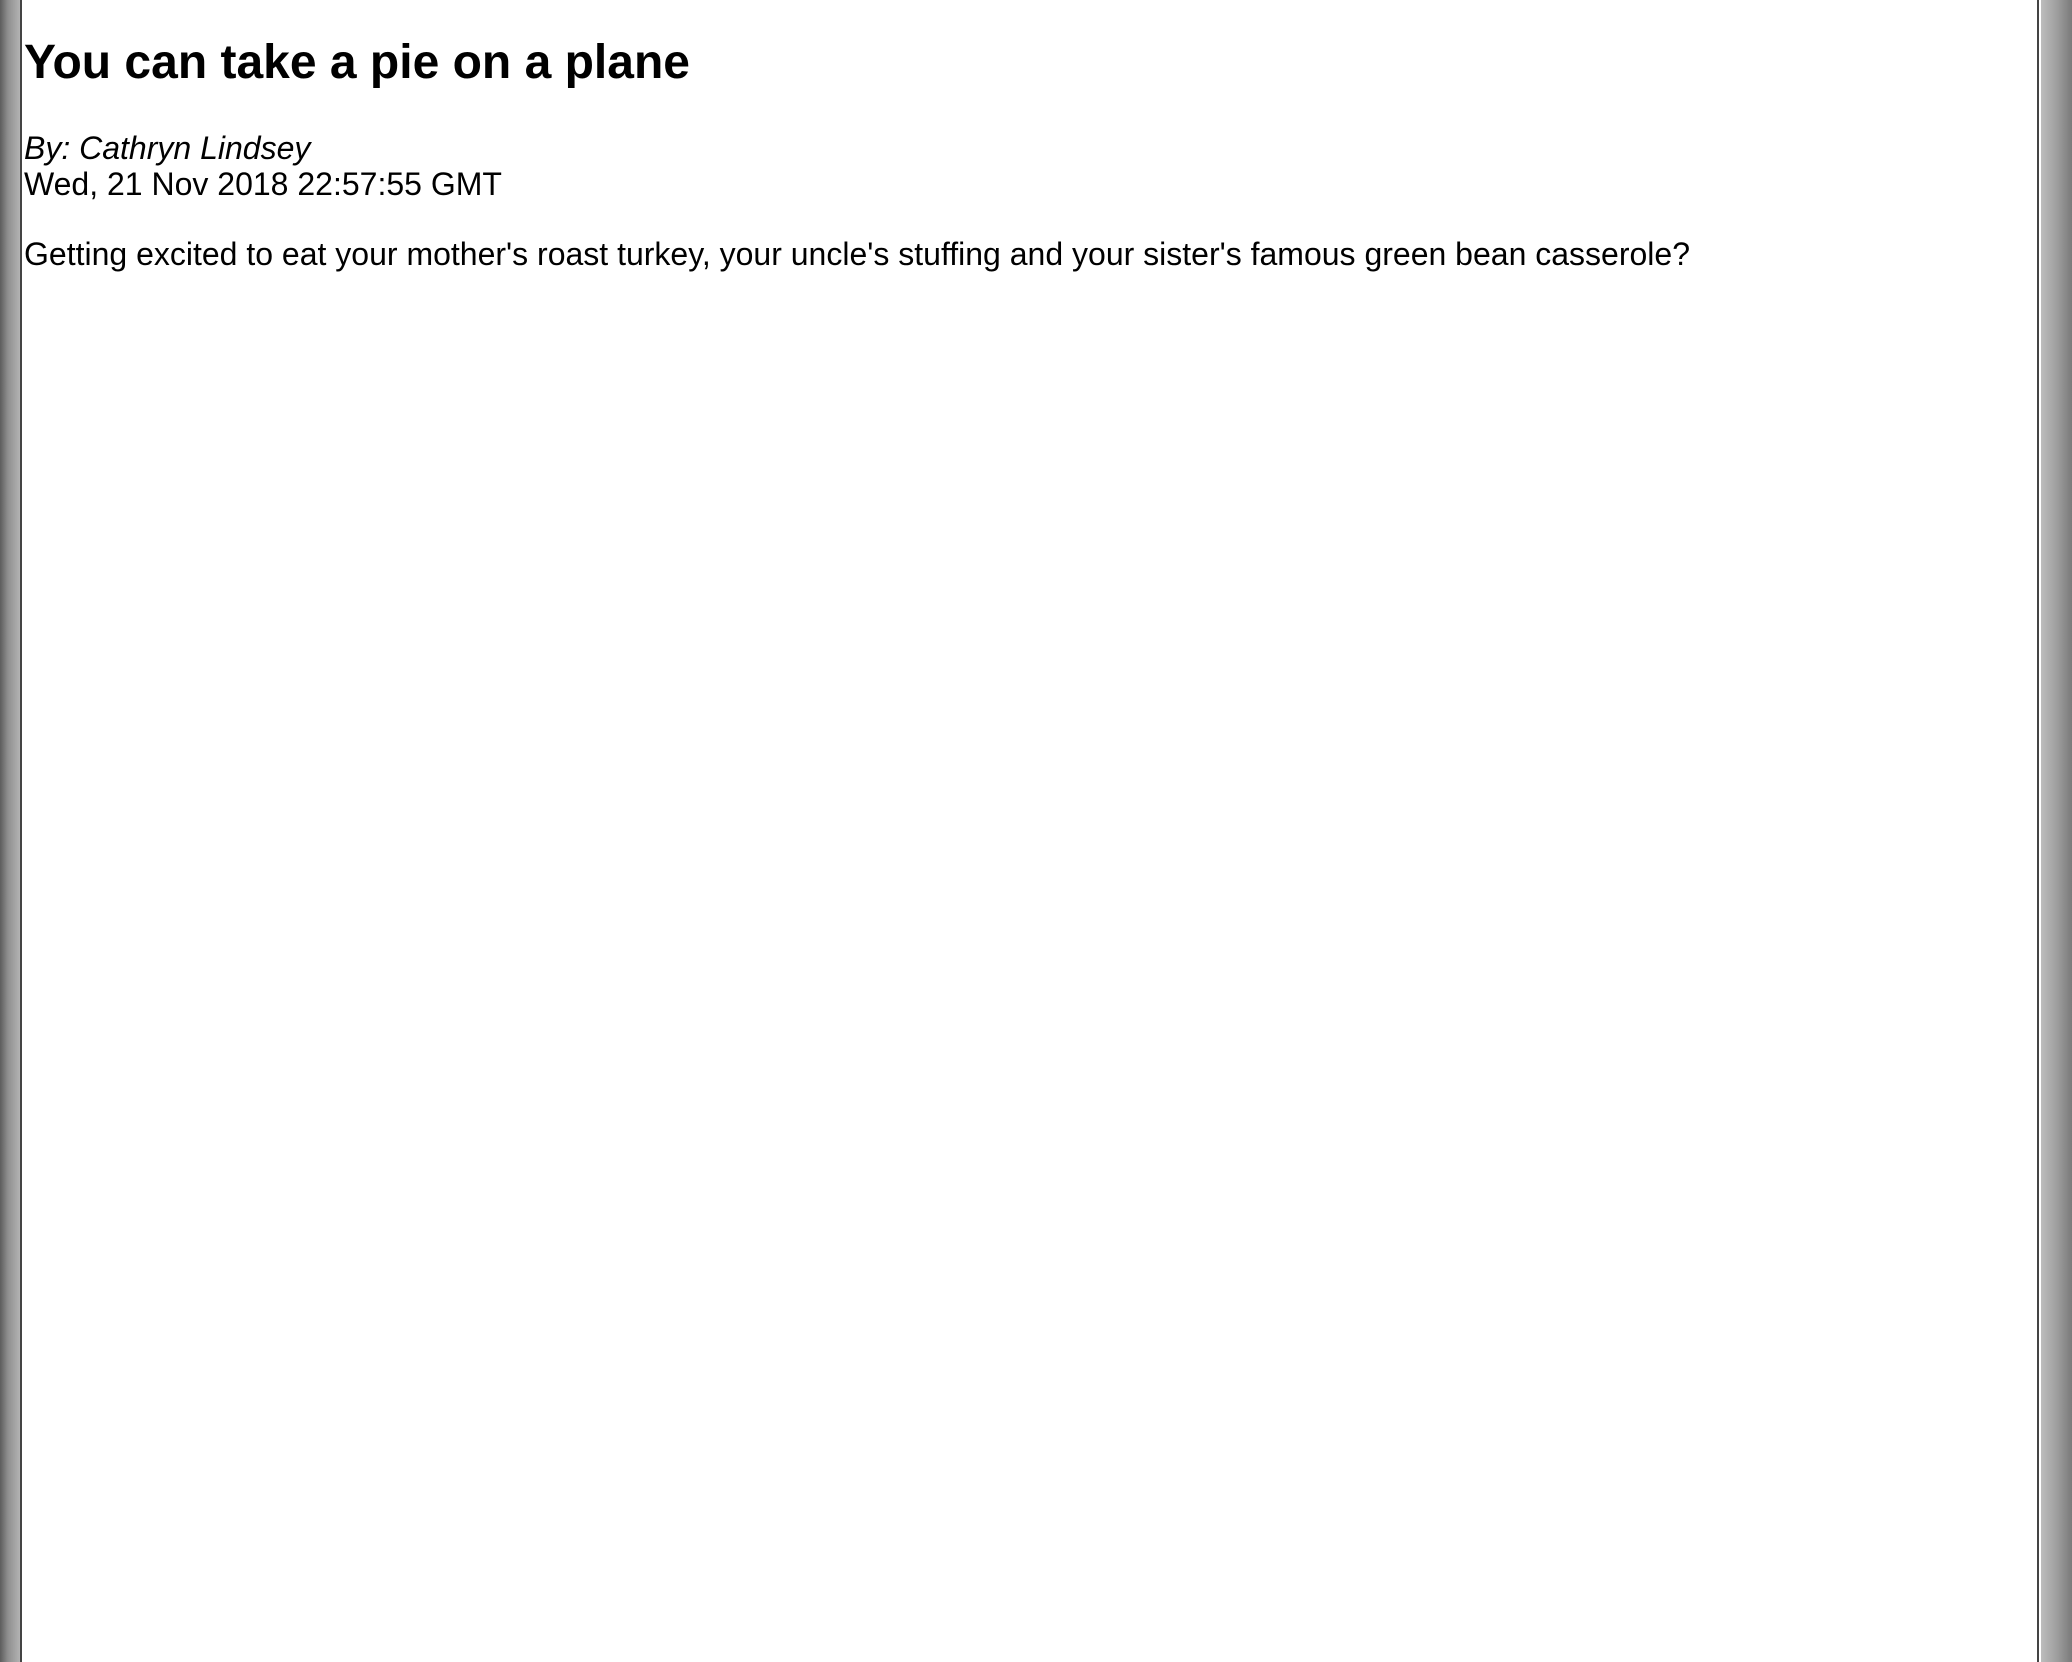  What do you see at coordinates (2056, 831) in the screenshot?
I see `window-shadow-right` at bounding box center [2056, 831].